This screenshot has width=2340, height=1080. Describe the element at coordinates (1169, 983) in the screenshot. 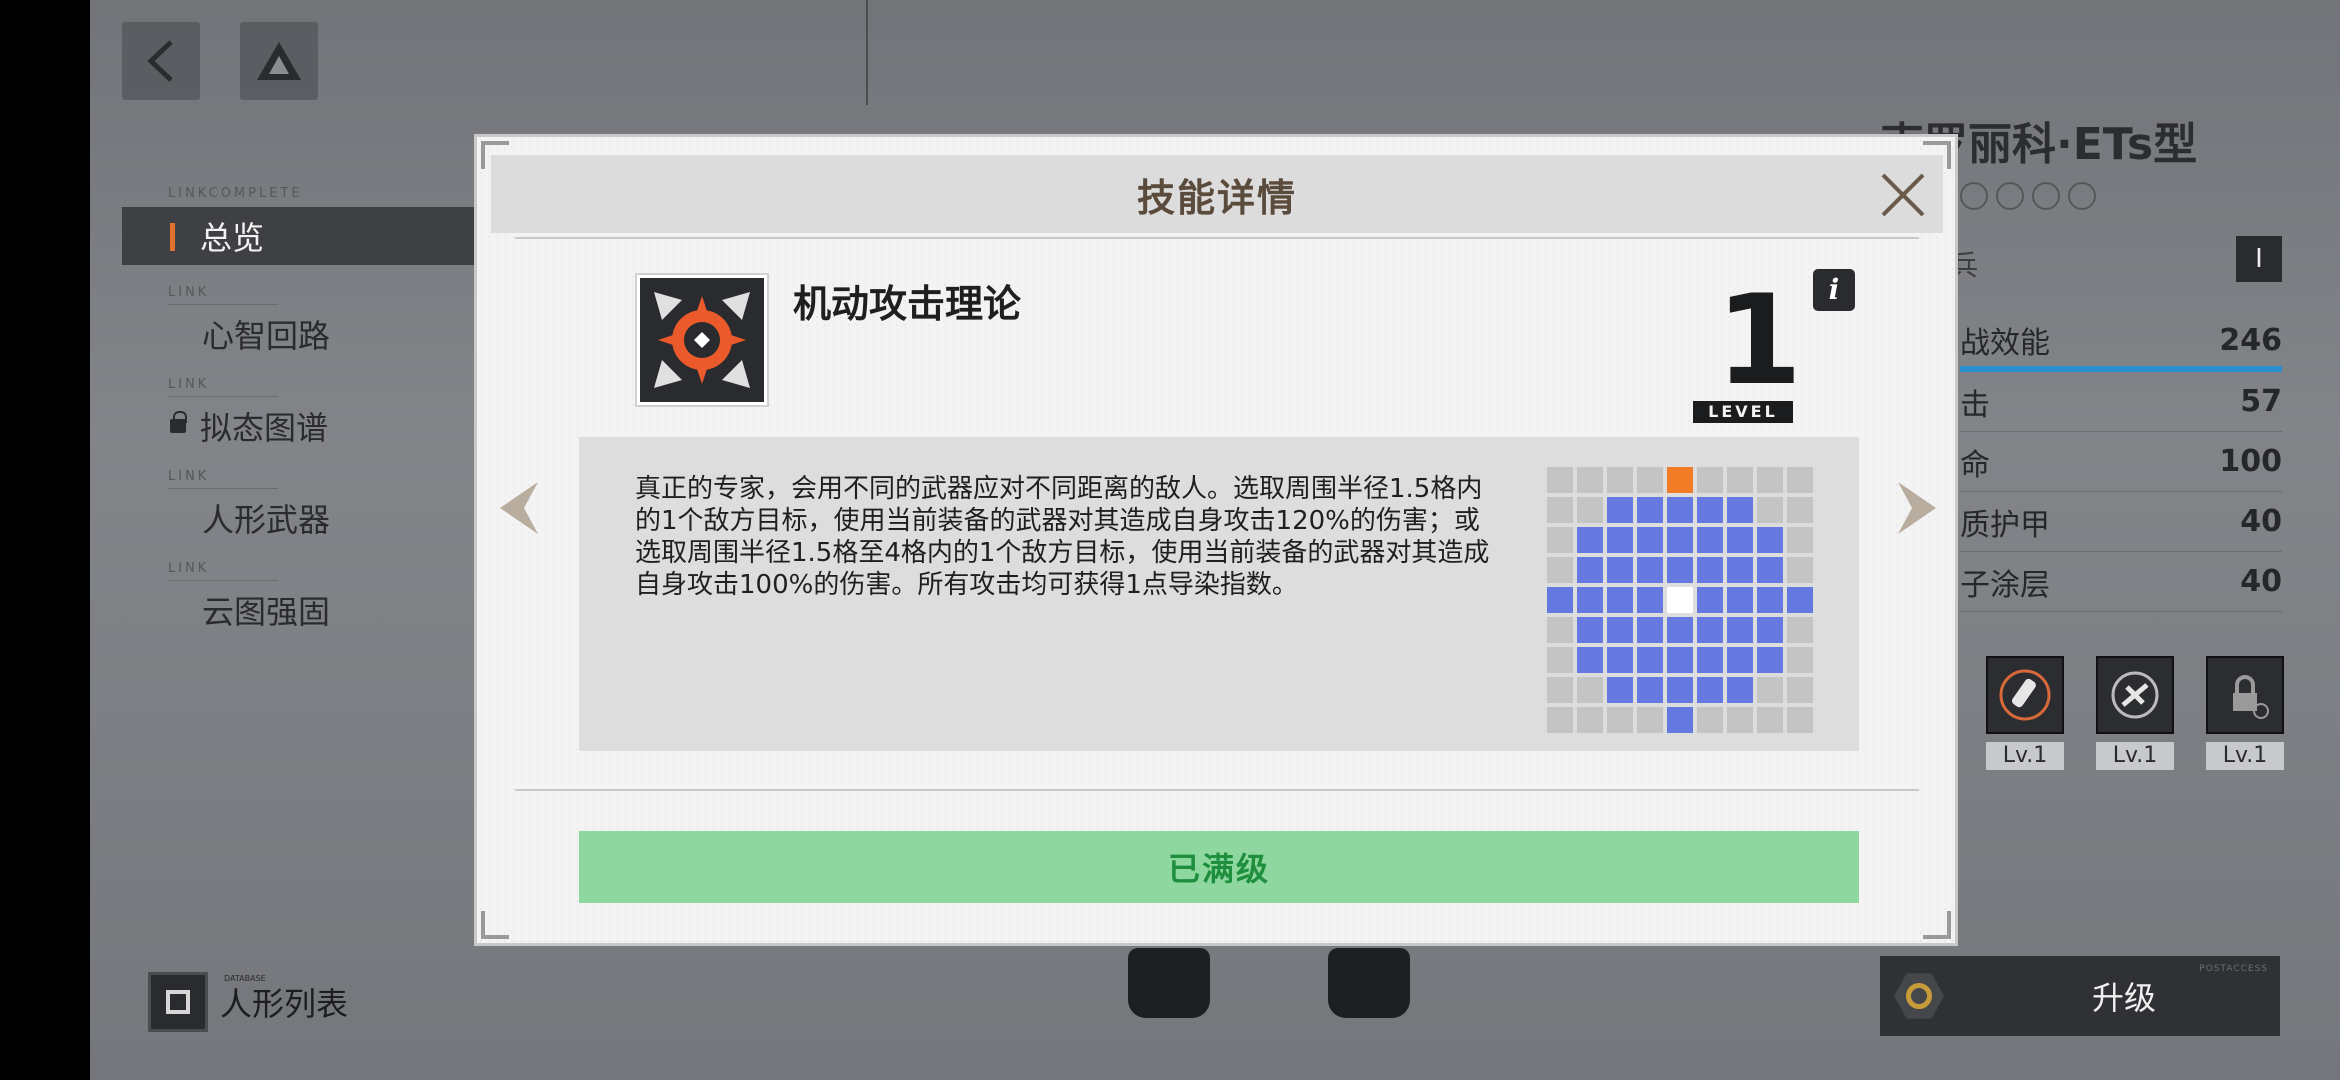

I see `character-boot` at that location.